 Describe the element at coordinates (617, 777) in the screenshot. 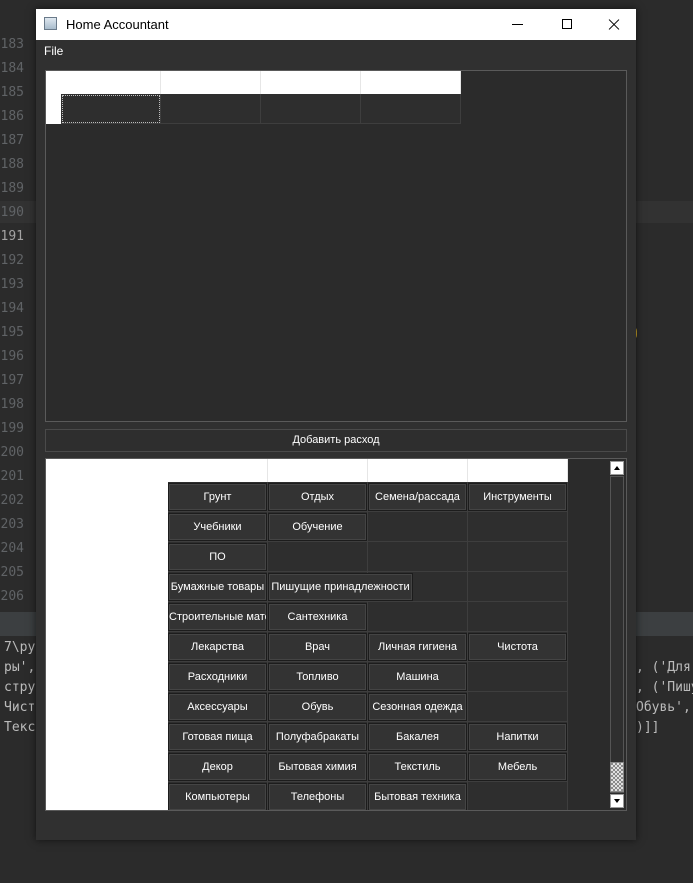

I see `scroll-thumb` at that location.